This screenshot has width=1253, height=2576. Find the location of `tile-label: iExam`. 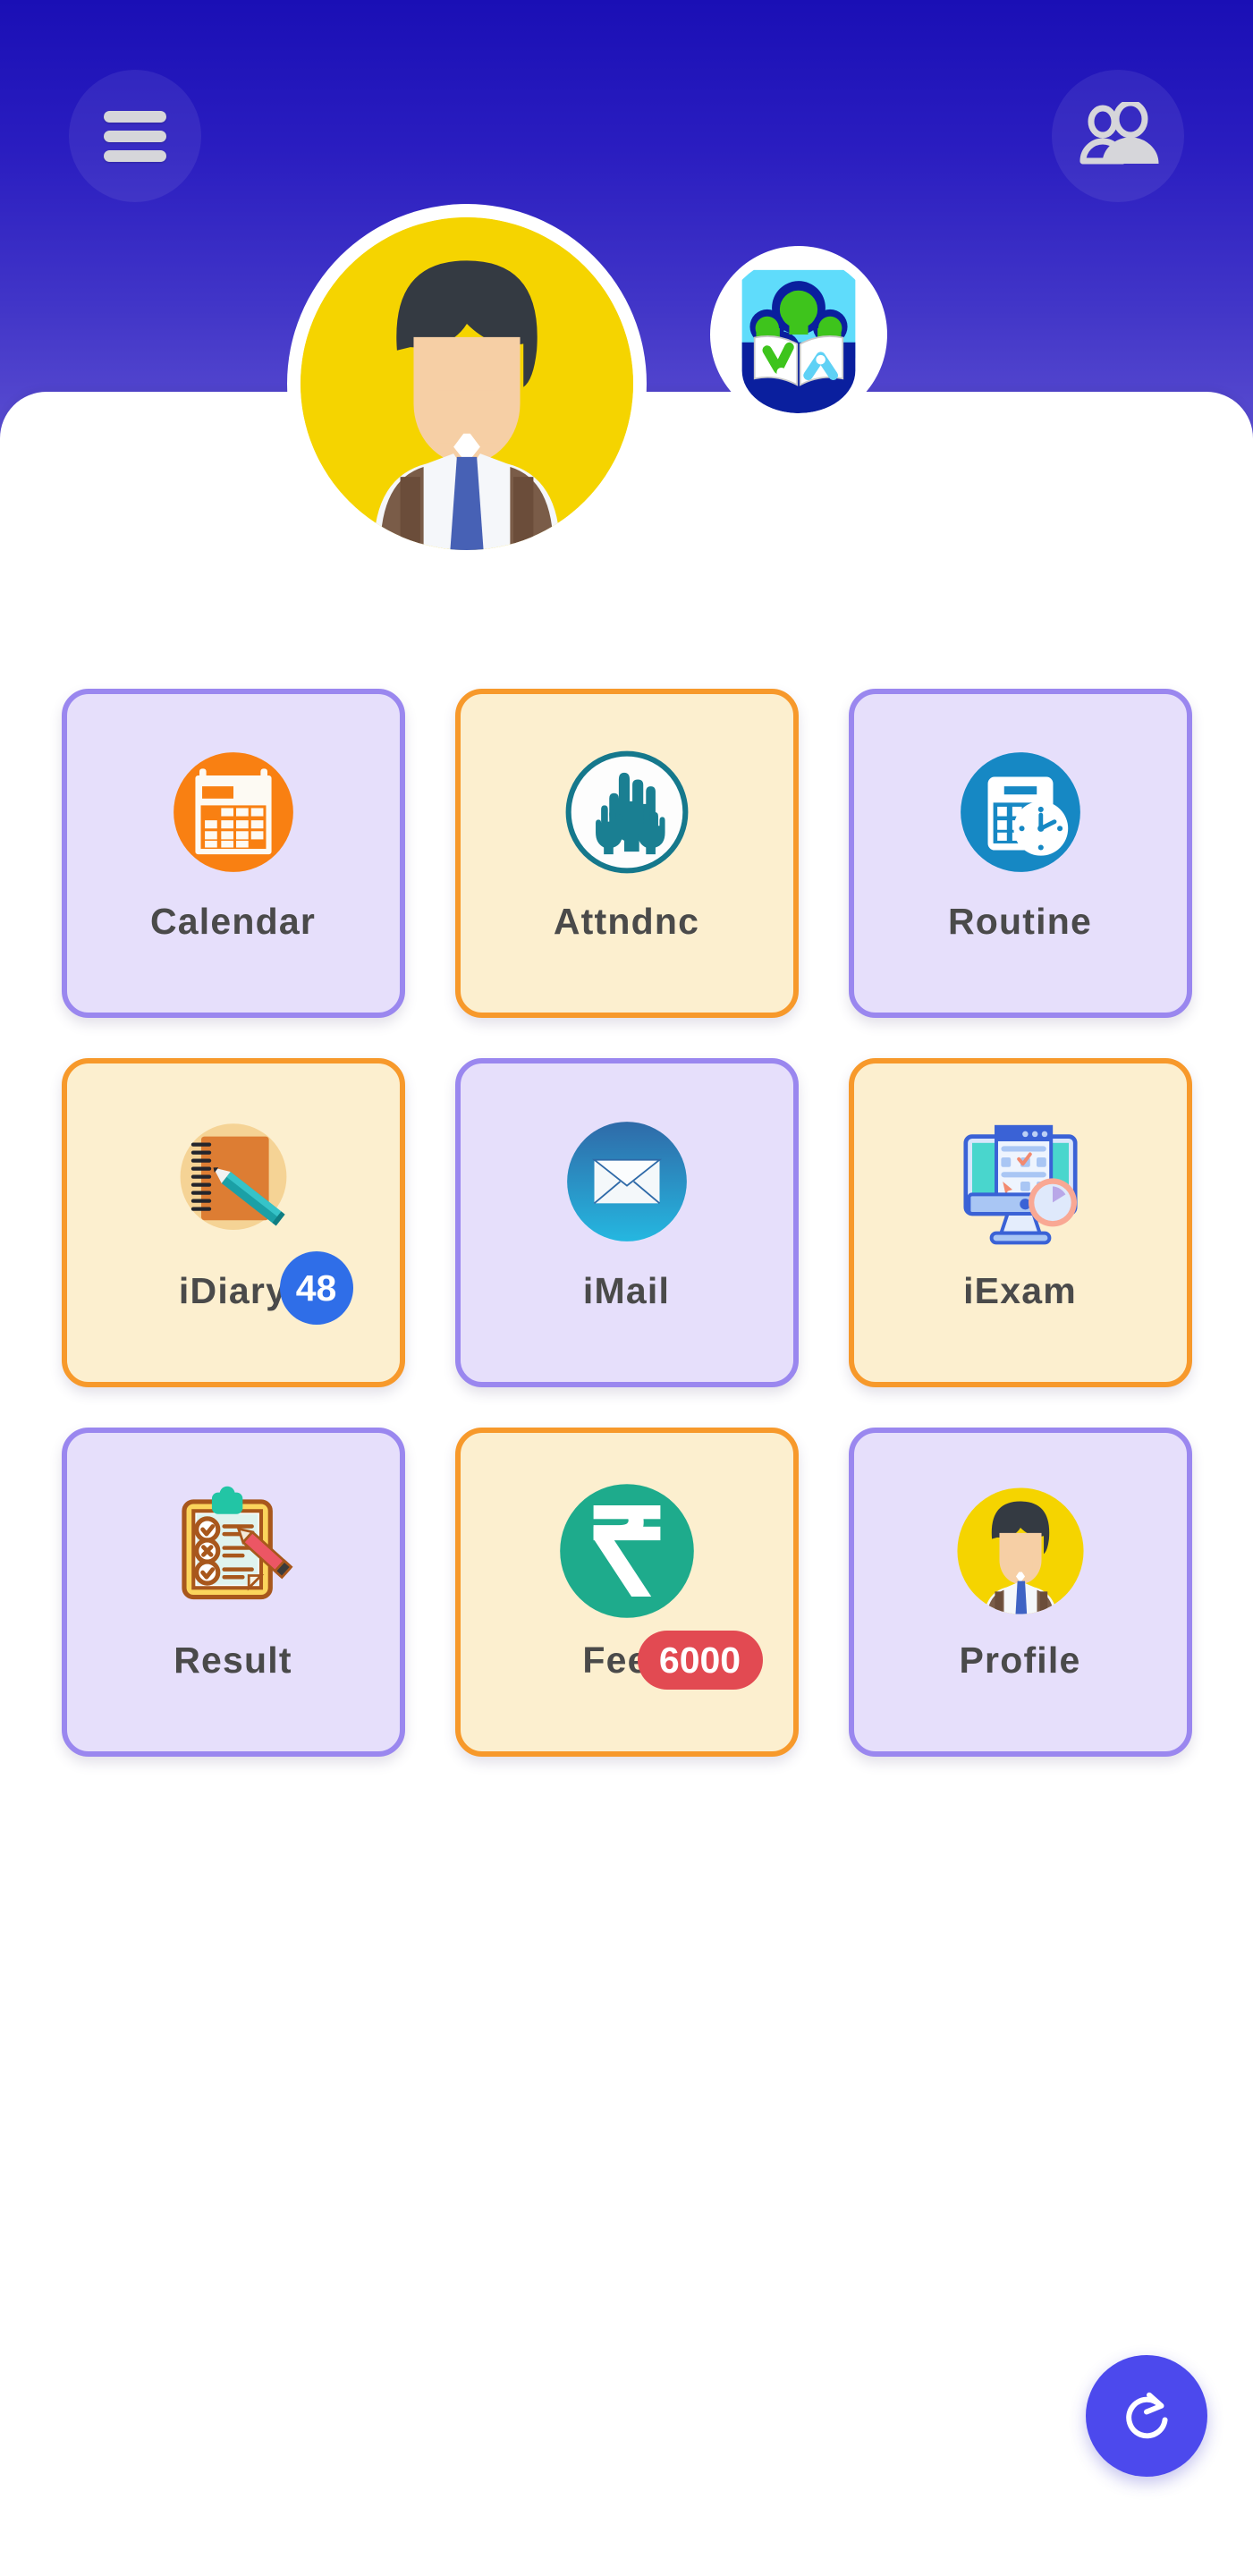

tile-label: iExam is located at coordinates (1020, 1290).